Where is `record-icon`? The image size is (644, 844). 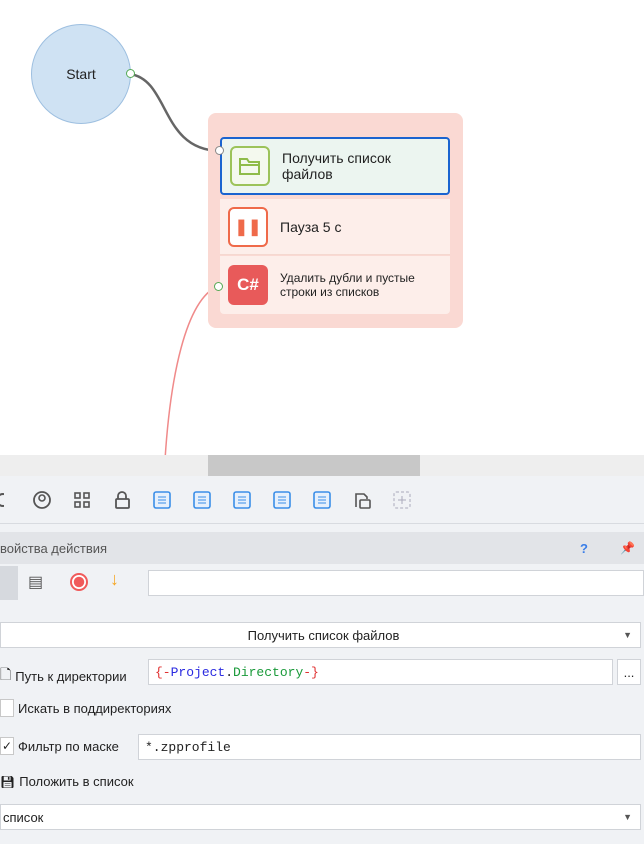
record-icon is located at coordinates (79, 582).